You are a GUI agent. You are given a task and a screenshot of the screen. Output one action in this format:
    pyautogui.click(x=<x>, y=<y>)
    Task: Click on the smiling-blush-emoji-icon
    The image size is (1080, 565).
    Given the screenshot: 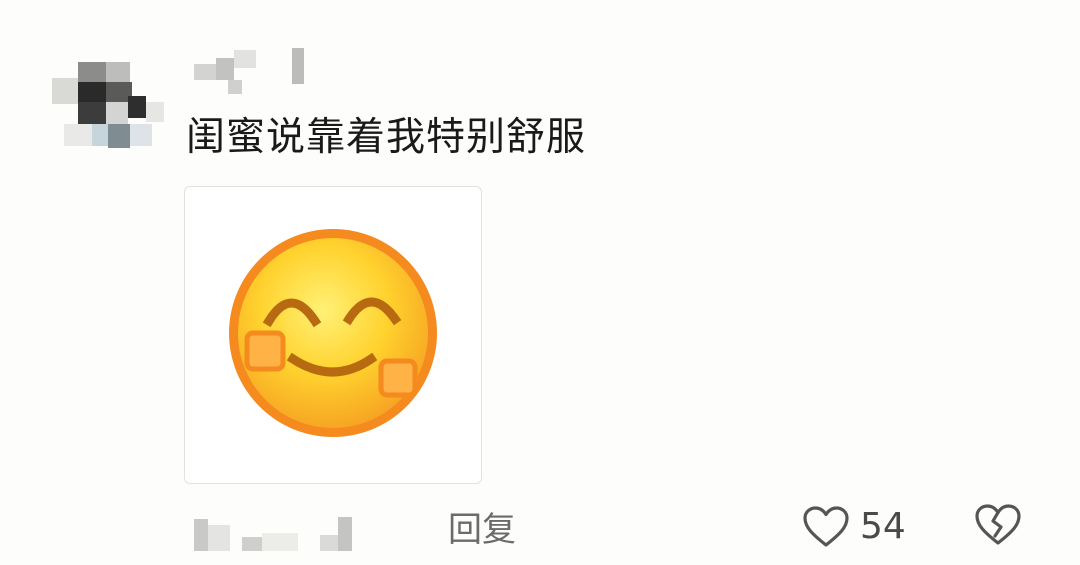 What is the action you would take?
    pyautogui.click(x=333, y=333)
    